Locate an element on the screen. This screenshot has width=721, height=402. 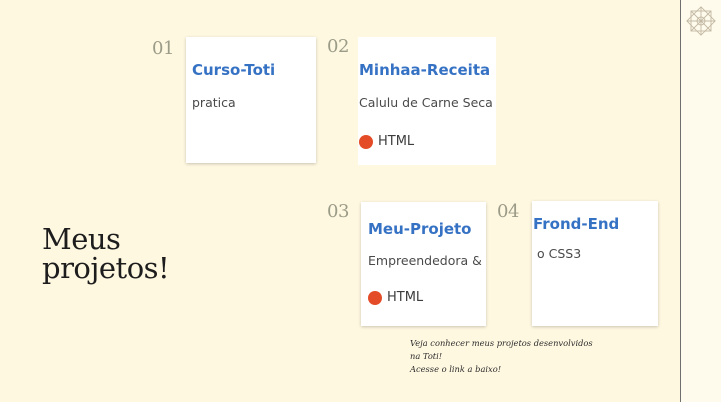
project-number: 03 is located at coordinates (338, 211).